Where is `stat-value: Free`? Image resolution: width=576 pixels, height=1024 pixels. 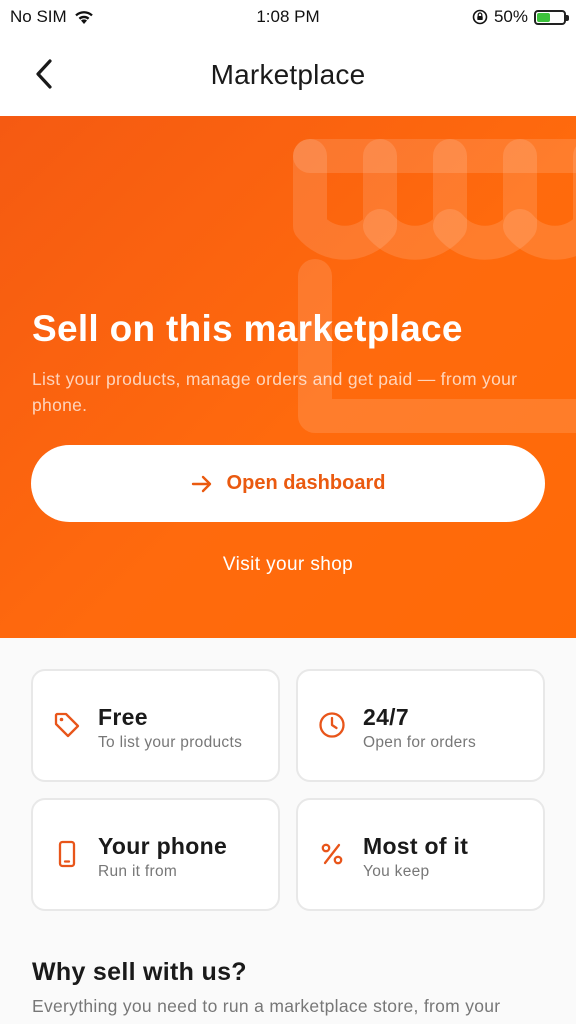 stat-value: Free is located at coordinates (123, 717).